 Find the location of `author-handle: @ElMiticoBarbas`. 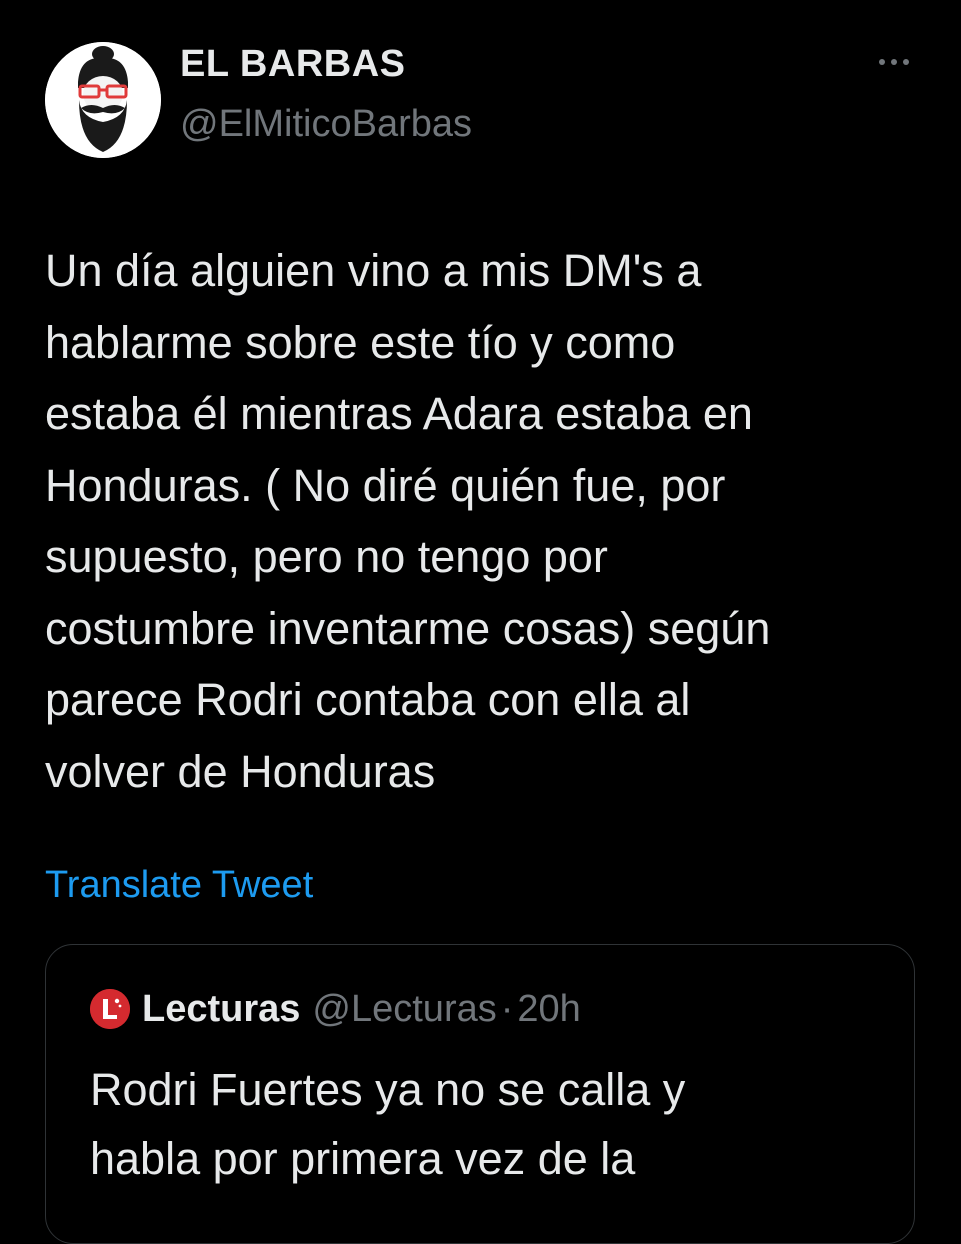

author-handle: @ElMiticoBarbas is located at coordinates (326, 124).